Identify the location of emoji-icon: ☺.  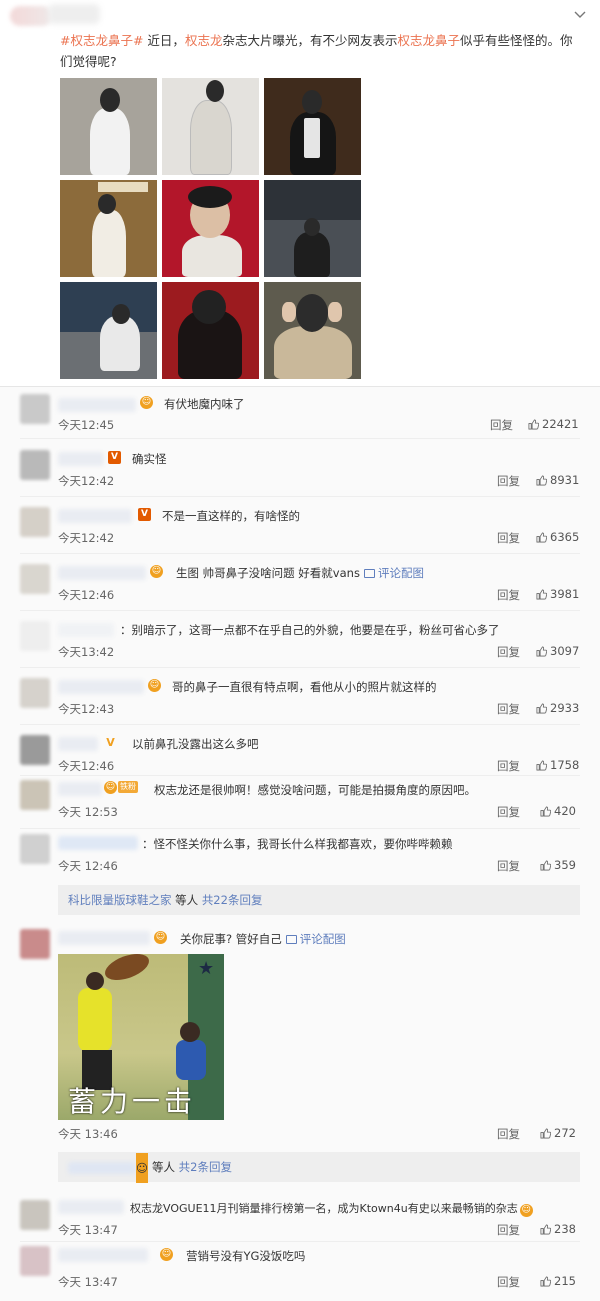
(526, 1210).